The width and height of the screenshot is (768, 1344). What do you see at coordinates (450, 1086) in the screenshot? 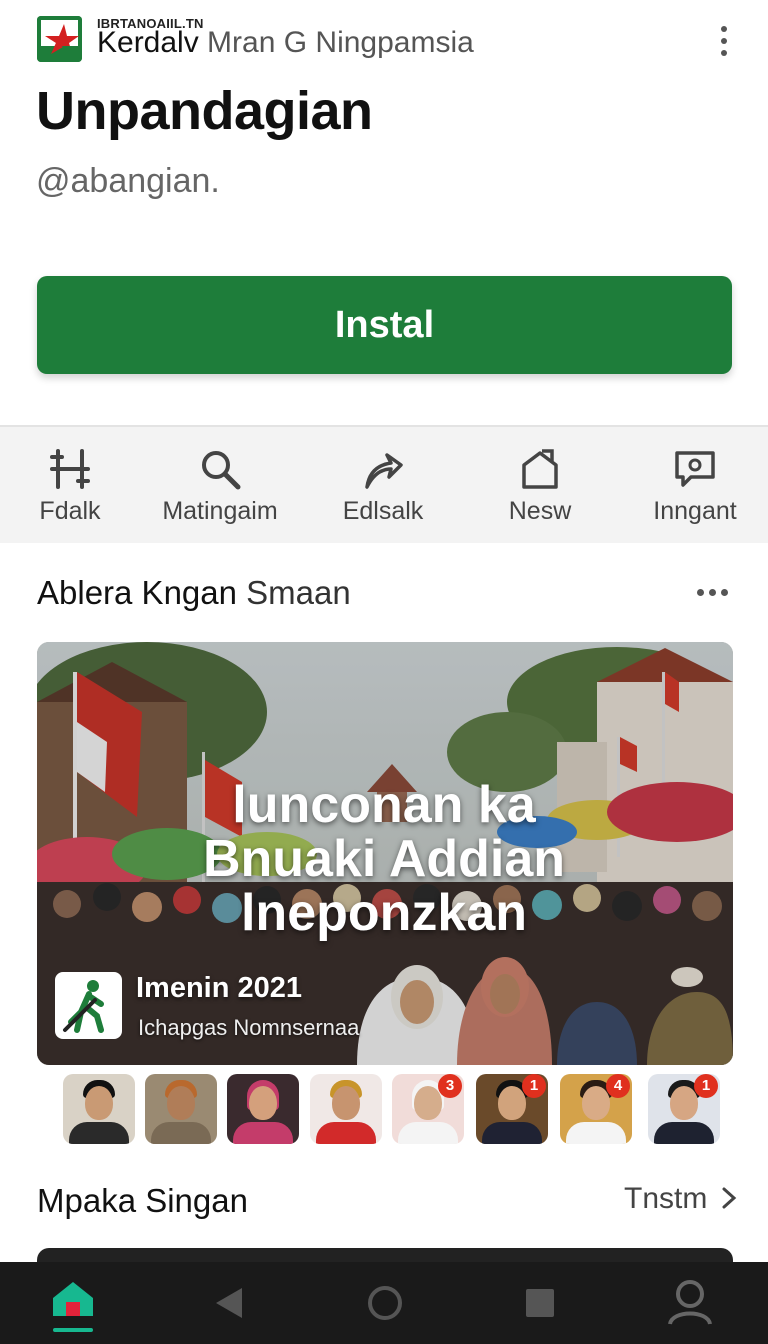
I see `notification-badge: 3` at bounding box center [450, 1086].